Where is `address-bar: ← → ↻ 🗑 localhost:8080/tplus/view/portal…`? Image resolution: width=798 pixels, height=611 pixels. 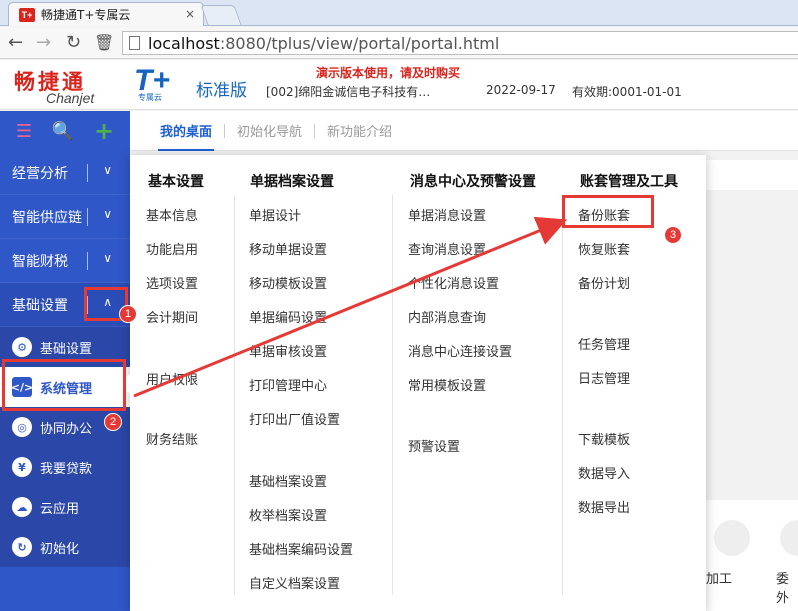 address-bar: ← → ↻ 🗑 localhost:8080/tplus/view/portal… is located at coordinates (399, 43).